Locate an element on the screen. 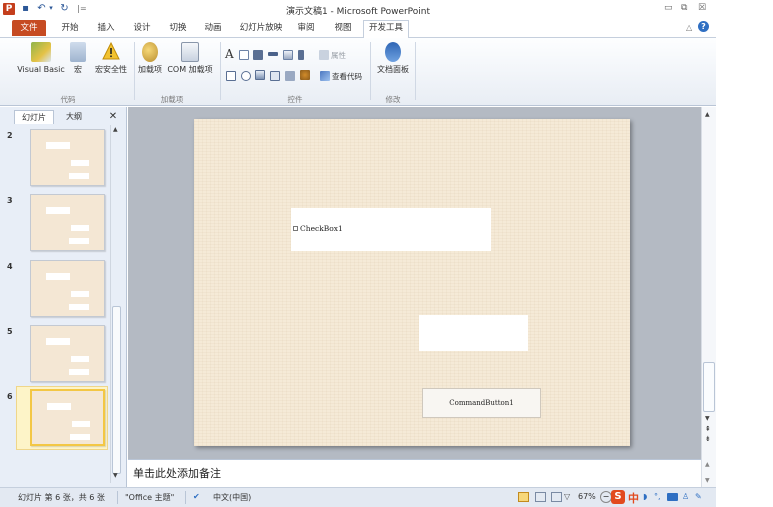 The image size is (773, 507). view-code-icon is located at coordinates (325, 76).